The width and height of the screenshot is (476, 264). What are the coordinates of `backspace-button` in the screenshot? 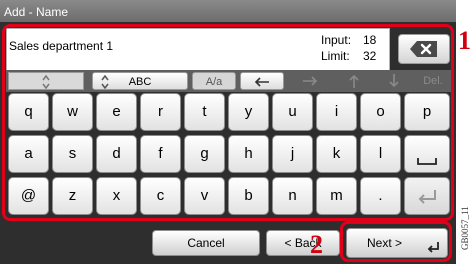 It's located at (424, 49).